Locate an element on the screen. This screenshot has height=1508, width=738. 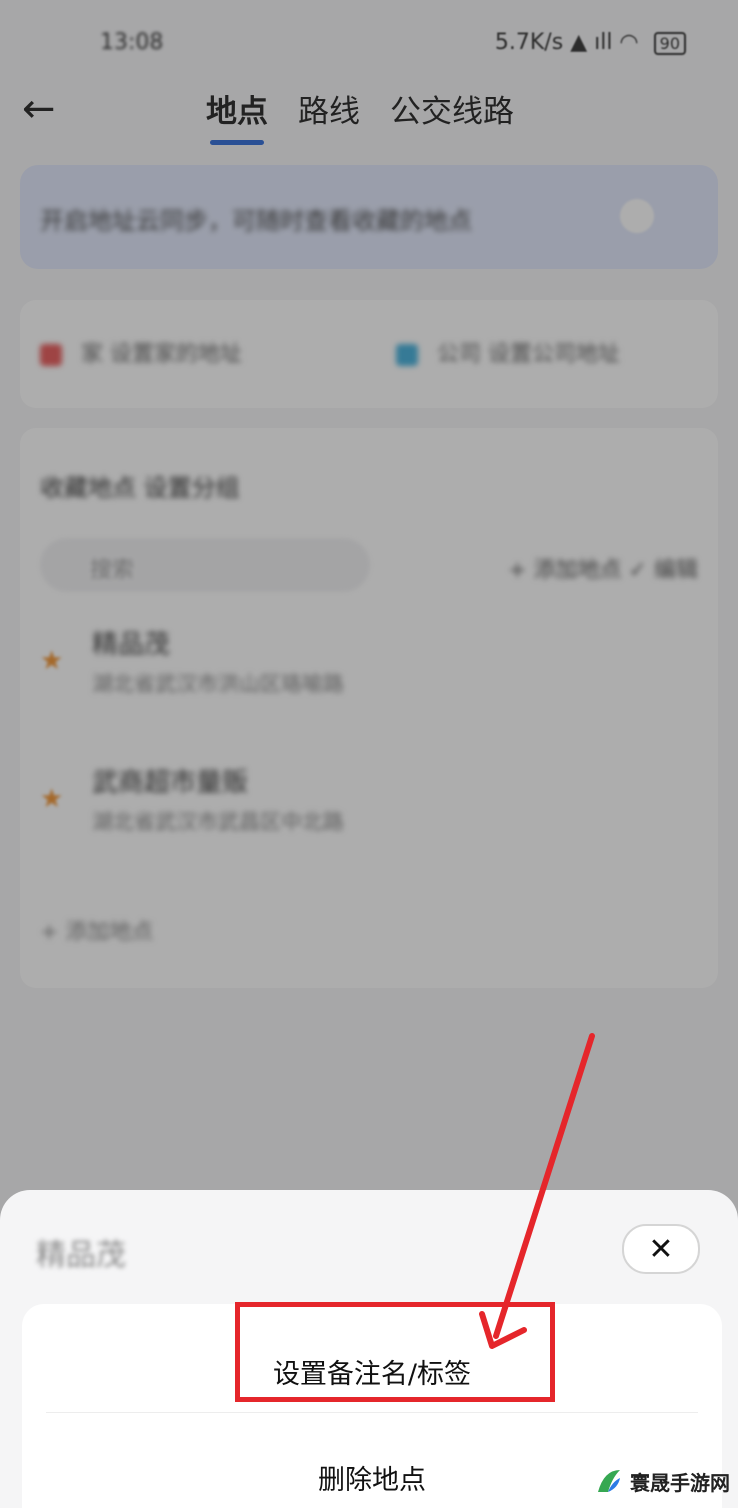
watermark-logo-icon is located at coordinates (609, 1481).